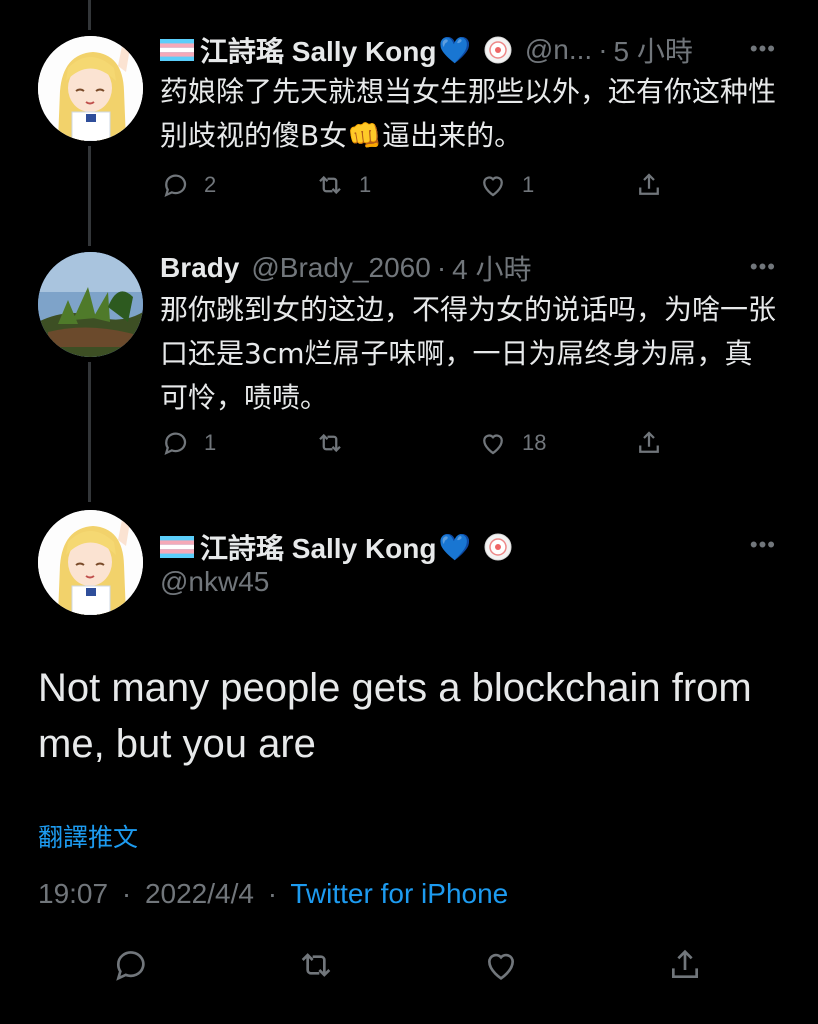  Describe the element at coordinates (88, 836) in the screenshot. I see `translate-tweet-link: 翻譯推文` at that location.